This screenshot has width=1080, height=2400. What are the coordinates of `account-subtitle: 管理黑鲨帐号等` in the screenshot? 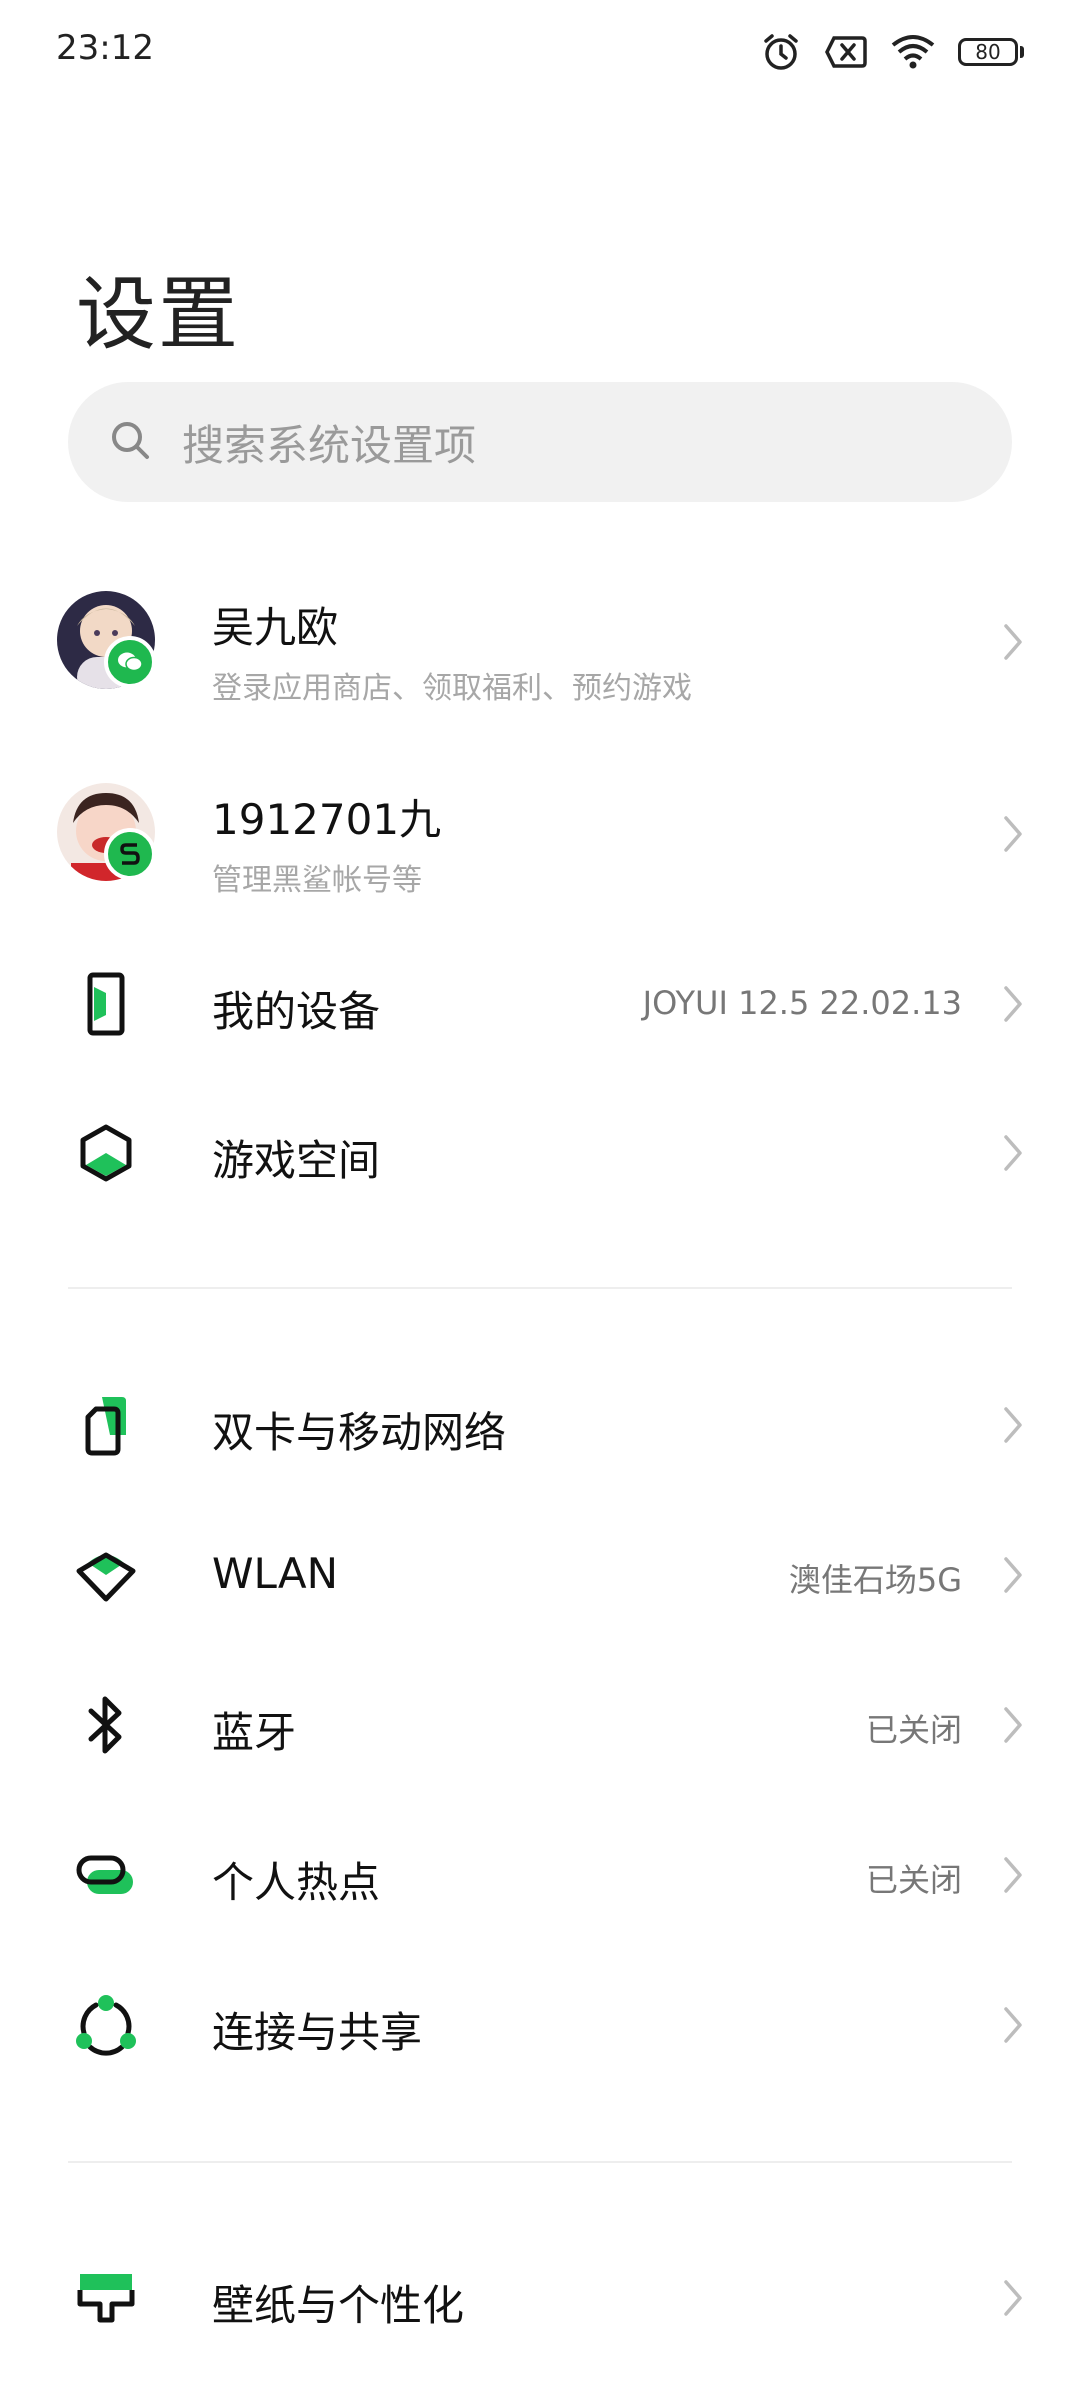 It's located at (317, 880).